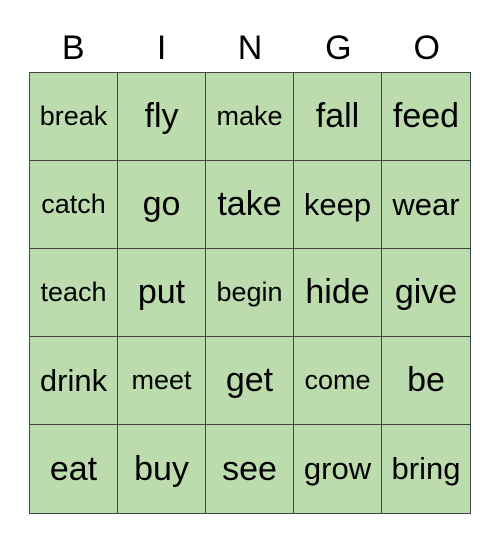 Image resolution: width=500 pixels, height=544 pixels. I want to click on cell-word: feed, so click(426, 116).